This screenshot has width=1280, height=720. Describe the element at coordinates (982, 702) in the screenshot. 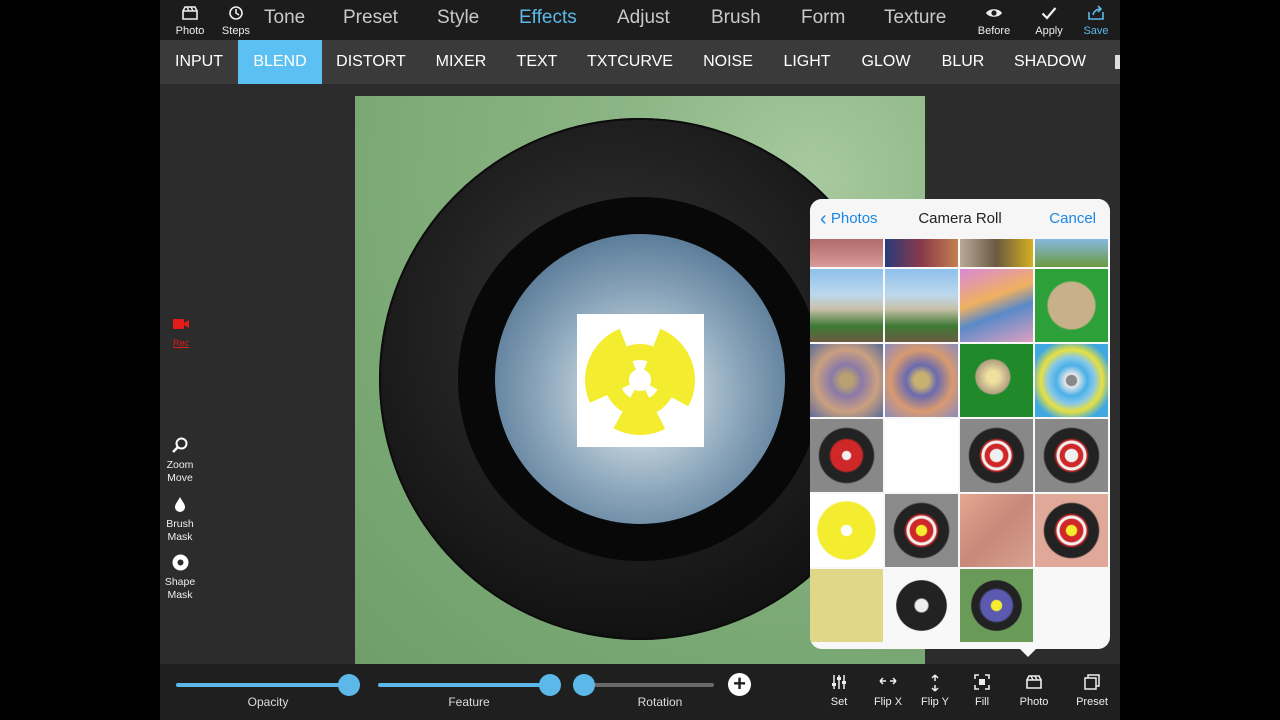

I see `fill-label: Fill` at that location.